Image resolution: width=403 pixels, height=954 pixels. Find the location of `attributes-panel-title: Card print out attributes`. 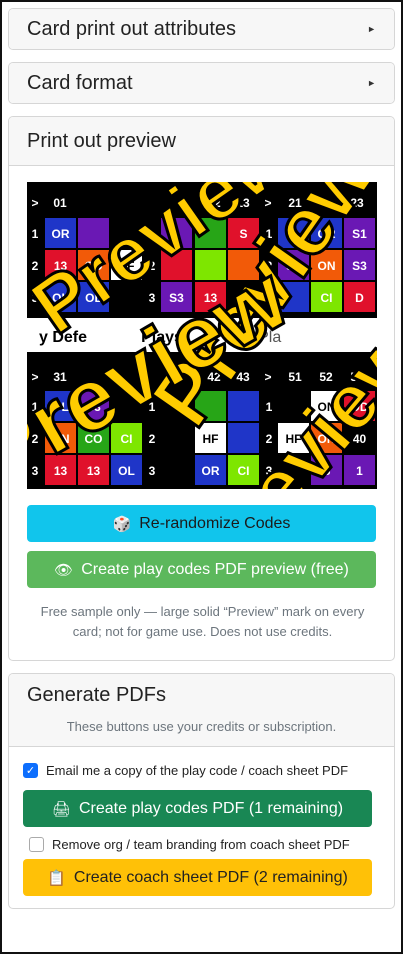

attributes-panel-title: Card print out attributes is located at coordinates (131, 28).